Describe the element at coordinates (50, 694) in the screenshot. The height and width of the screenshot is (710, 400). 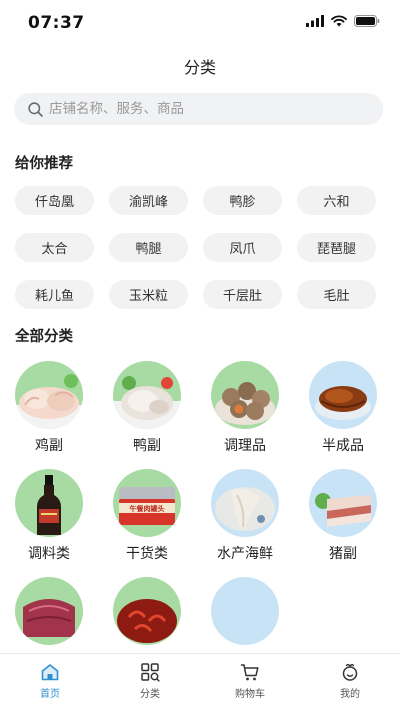
I see `tab-label: 首页` at that location.